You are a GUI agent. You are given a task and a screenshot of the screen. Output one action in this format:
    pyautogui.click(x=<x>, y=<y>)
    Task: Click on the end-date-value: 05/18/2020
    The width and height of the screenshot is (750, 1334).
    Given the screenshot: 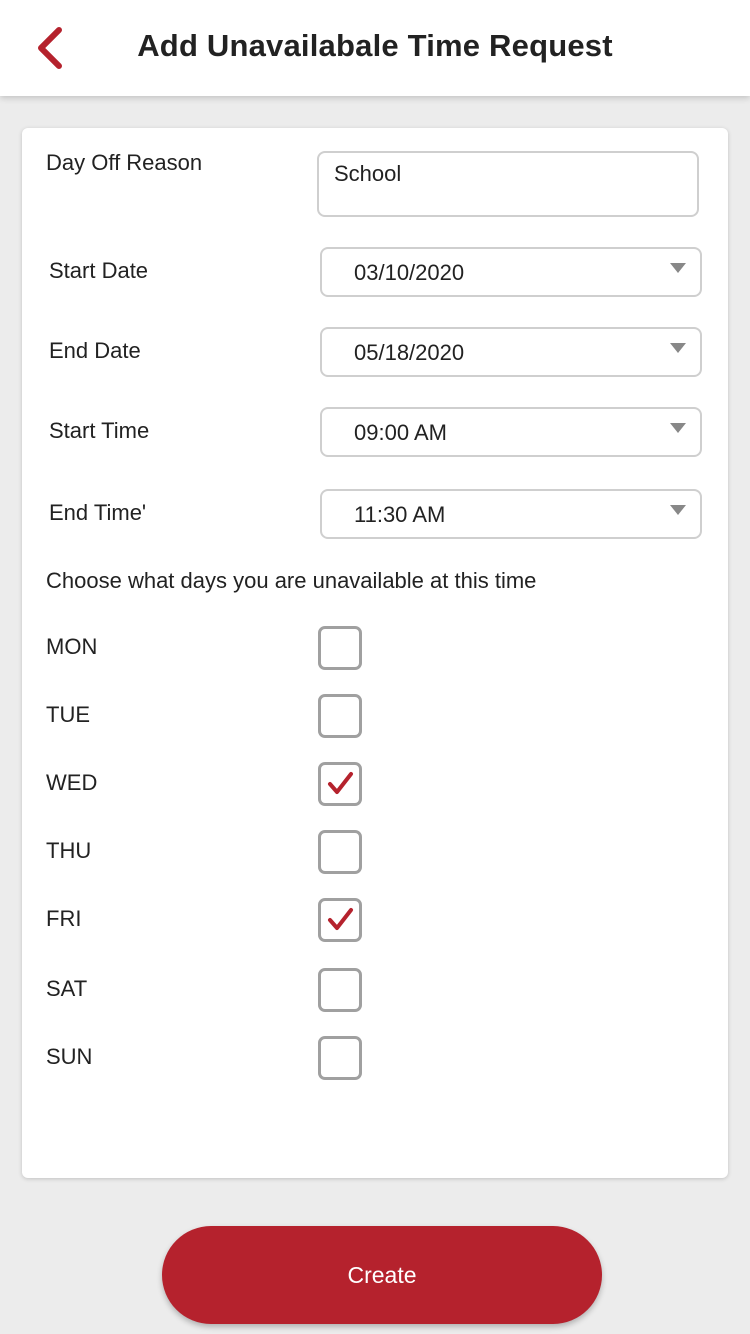 What is the action you would take?
    pyautogui.click(x=409, y=352)
    